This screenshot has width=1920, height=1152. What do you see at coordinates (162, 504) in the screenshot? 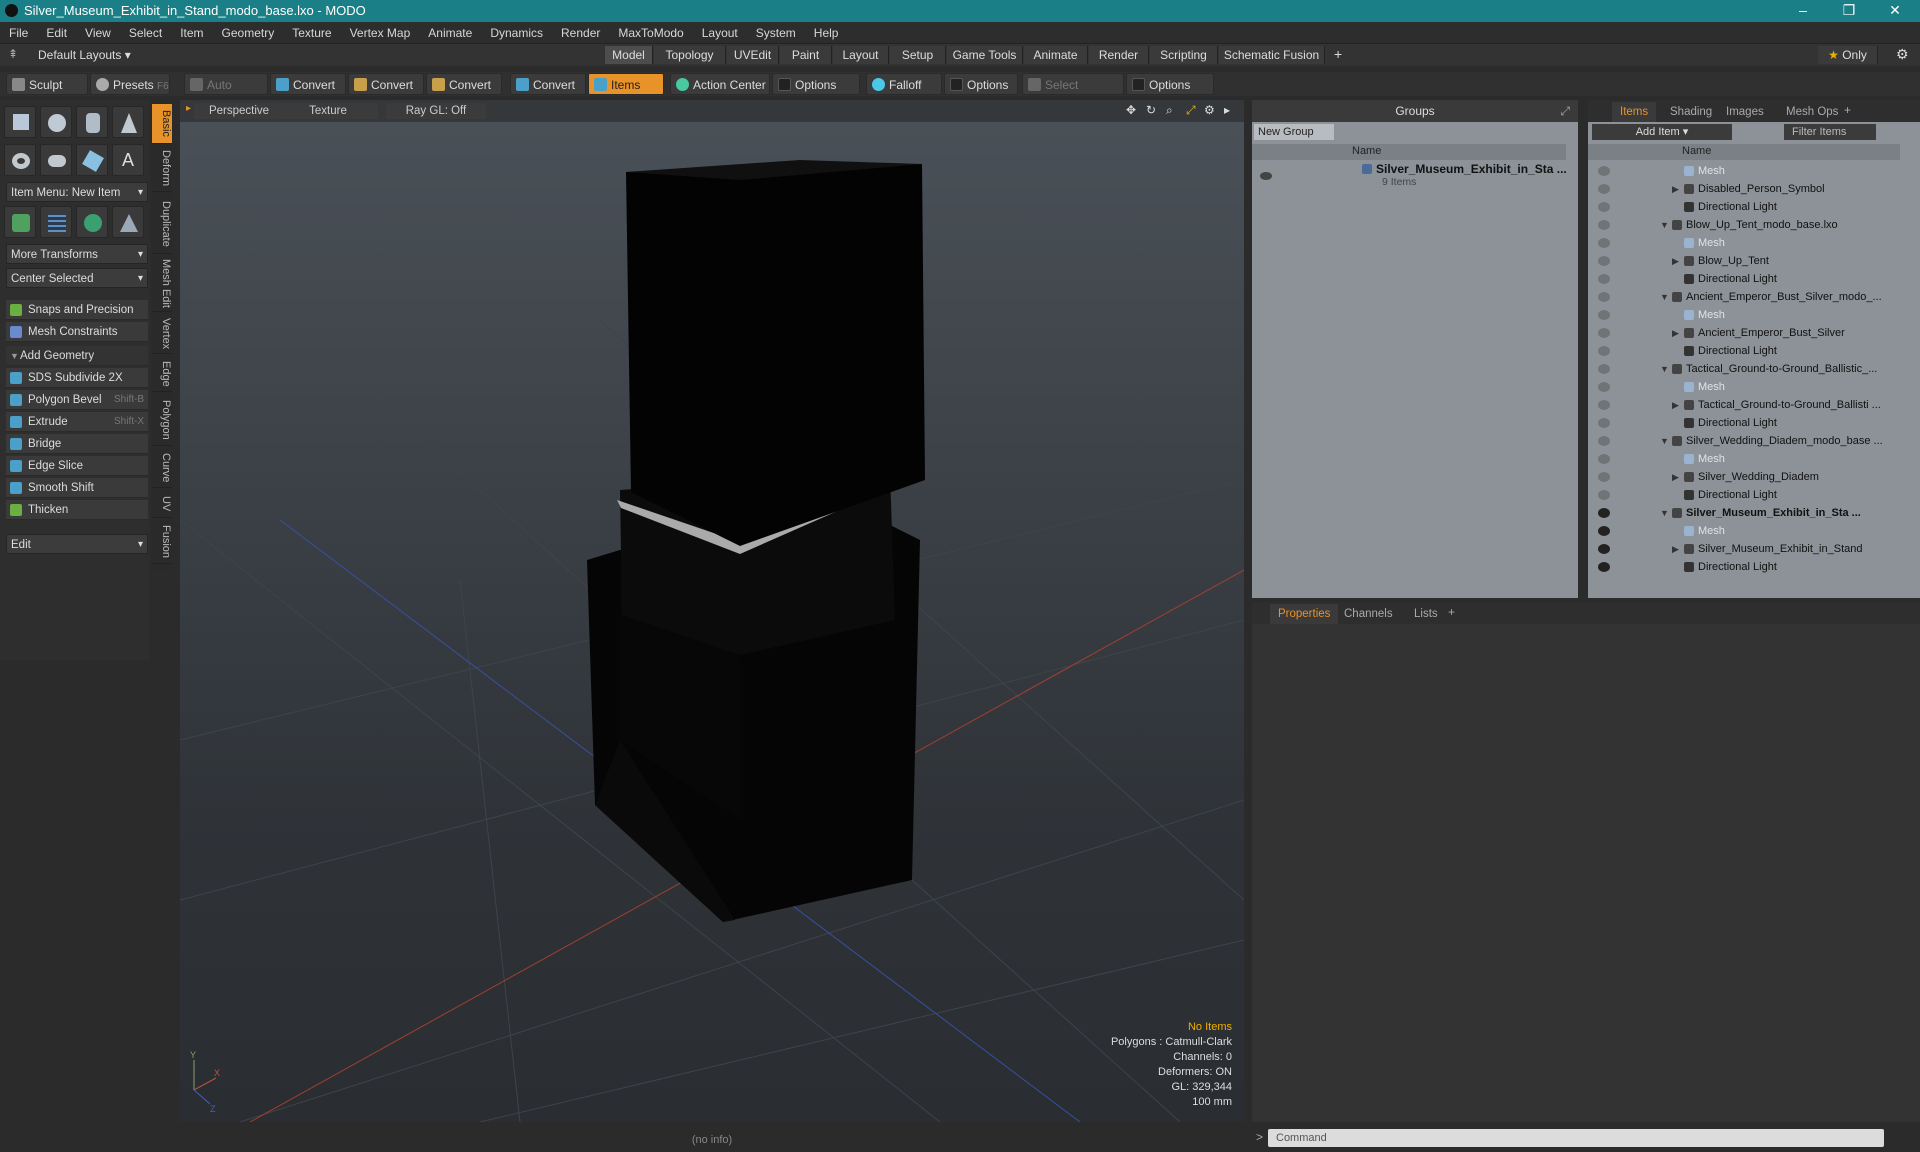
I see `side-tab-uv: UV` at bounding box center [162, 504].